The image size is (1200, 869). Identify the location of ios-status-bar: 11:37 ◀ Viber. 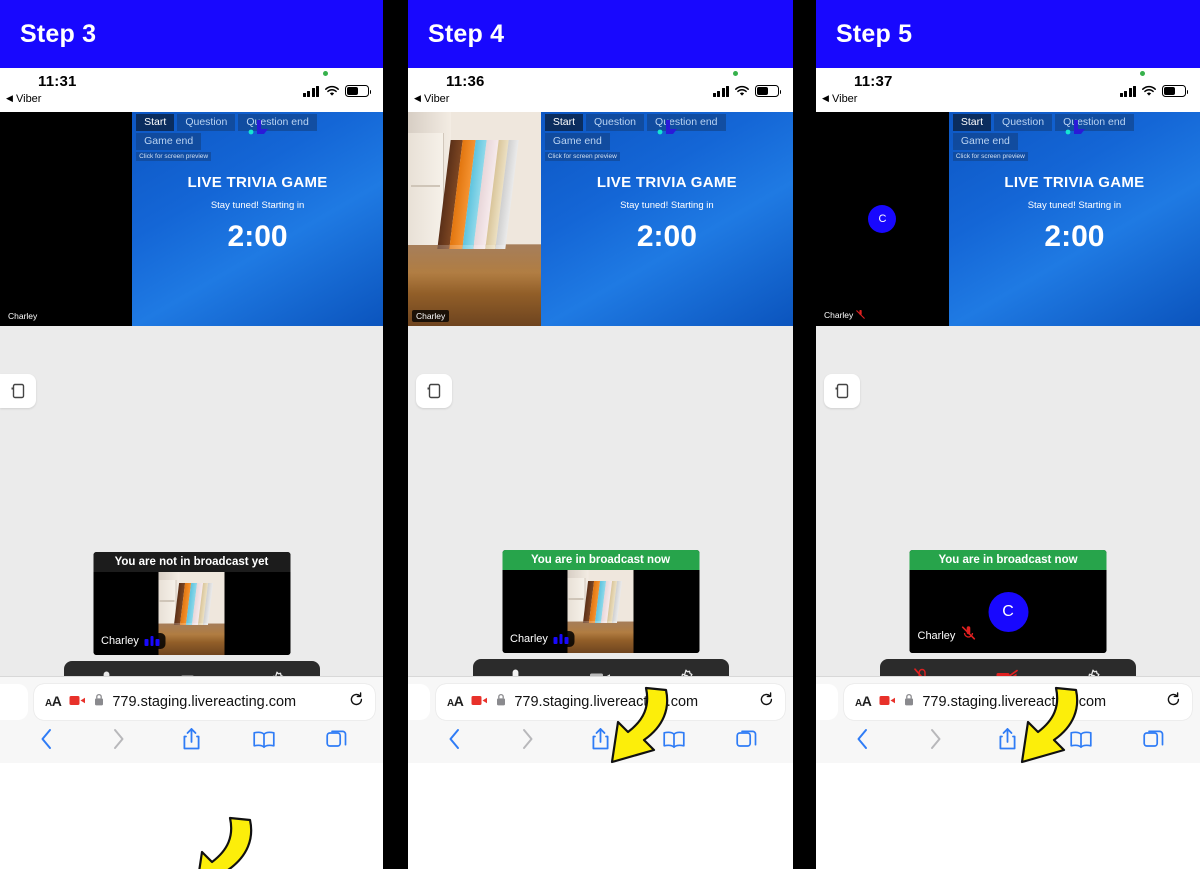
(1008, 90).